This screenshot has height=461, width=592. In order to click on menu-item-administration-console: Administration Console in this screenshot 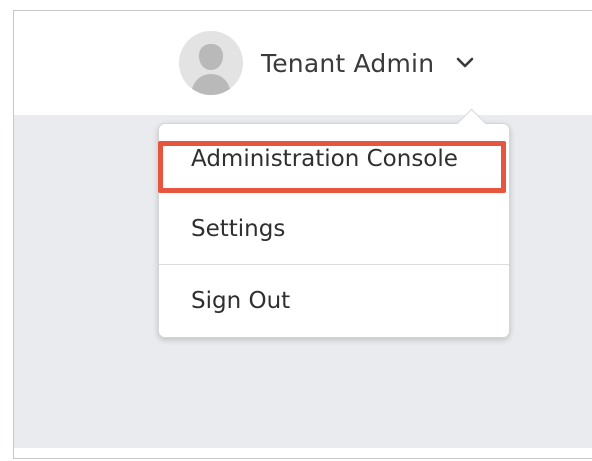, I will do `click(334, 159)`.